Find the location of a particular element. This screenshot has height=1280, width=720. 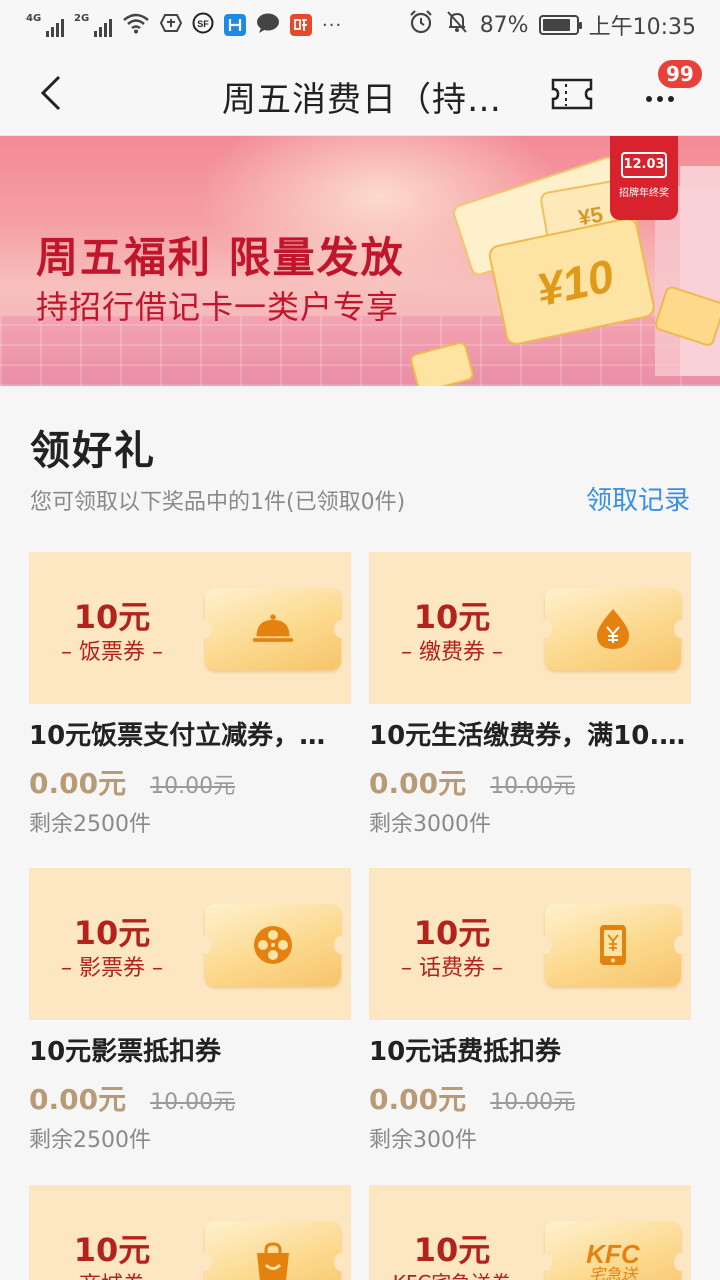

mute-icon is located at coordinates (457, 25).